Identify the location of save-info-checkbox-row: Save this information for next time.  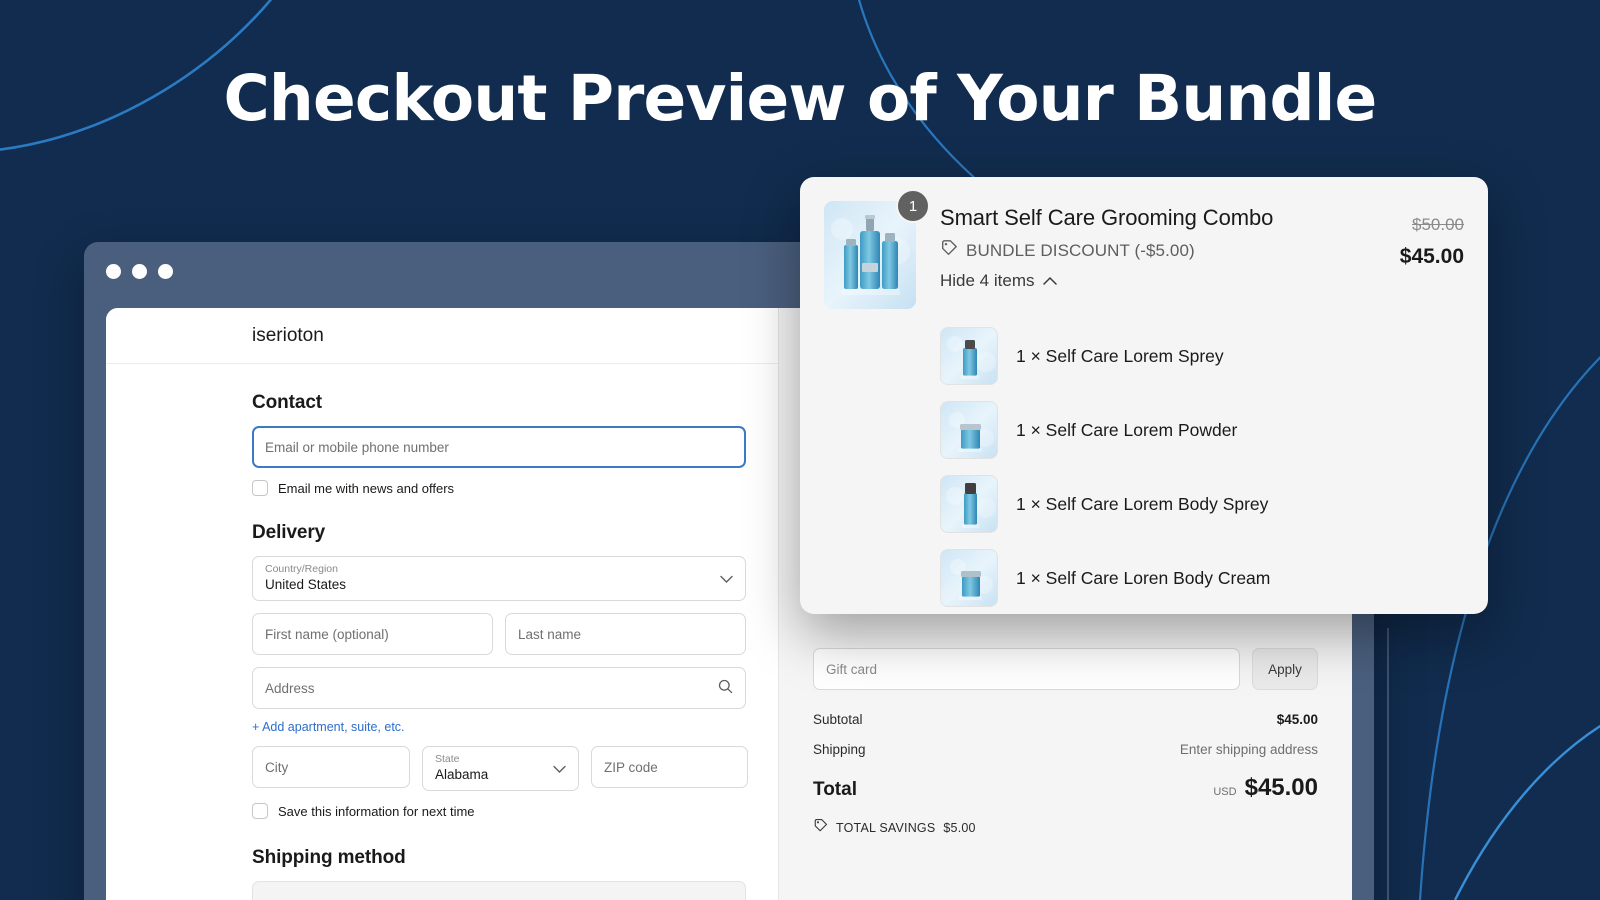
(515, 811).